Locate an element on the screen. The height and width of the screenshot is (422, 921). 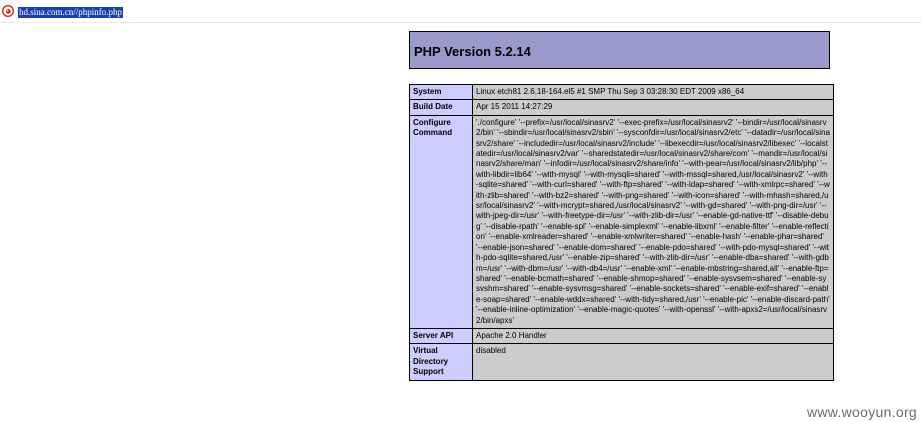
row-key: Build Date is located at coordinates (441, 107).